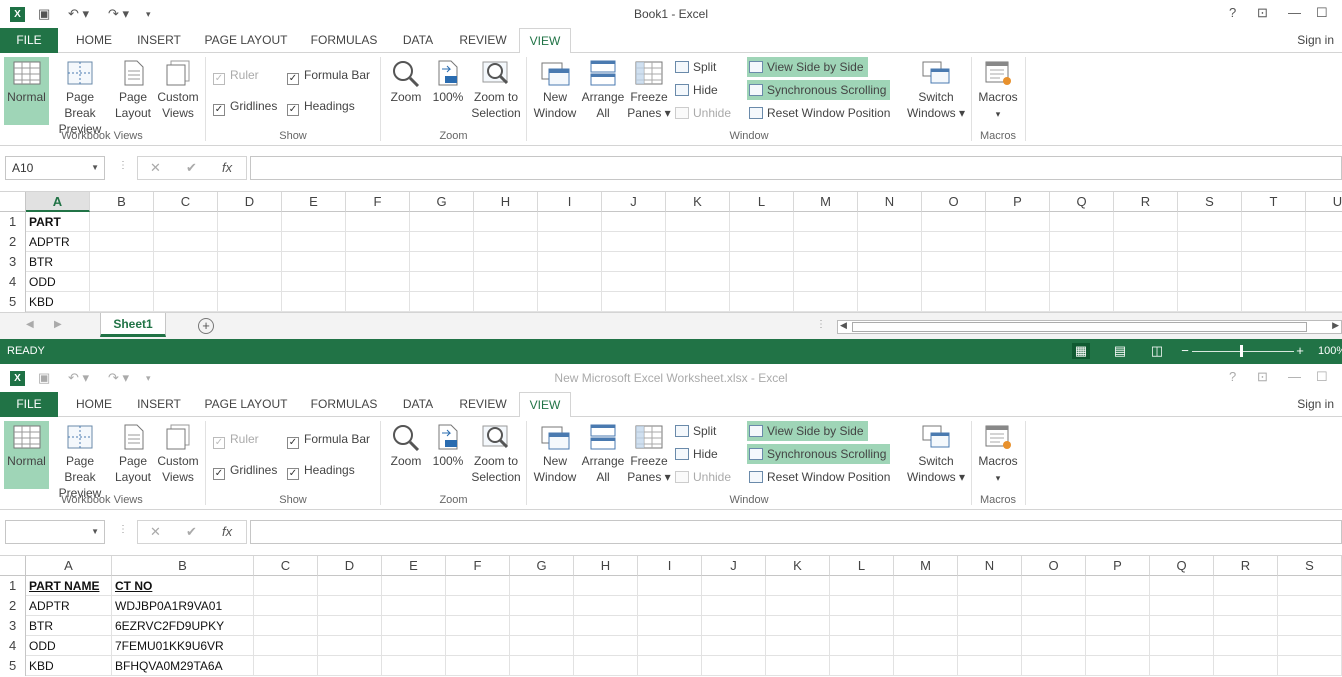  Describe the element at coordinates (936, 91) in the screenshot. I see `switch-windows-button: Switch Windows ▾` at that location.